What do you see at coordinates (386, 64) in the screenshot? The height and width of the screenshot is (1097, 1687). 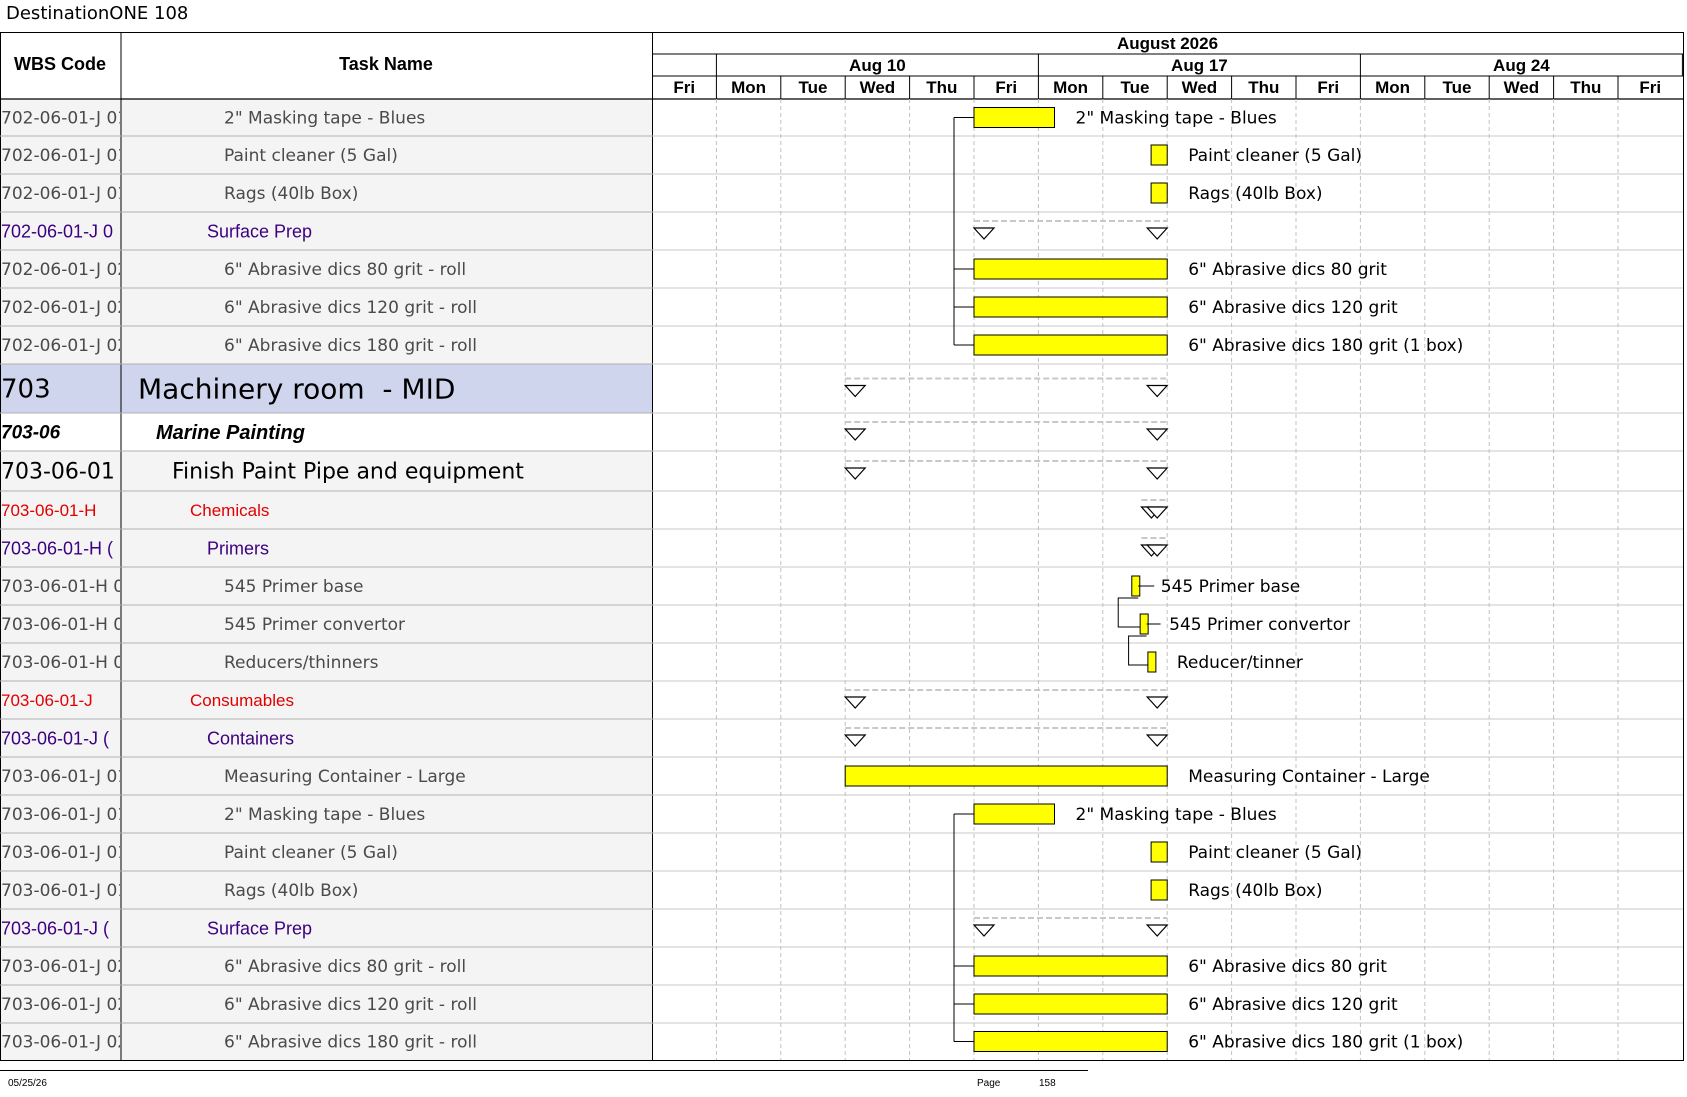 I see `task-column-header: Task Name` at bounding box center [386, 64].